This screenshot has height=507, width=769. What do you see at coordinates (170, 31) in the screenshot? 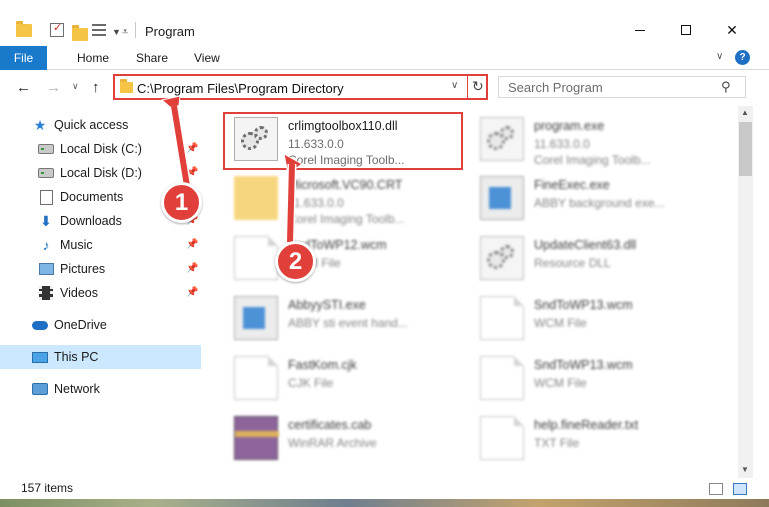
I see `window-title: Program` at bounding box center [170, 31].